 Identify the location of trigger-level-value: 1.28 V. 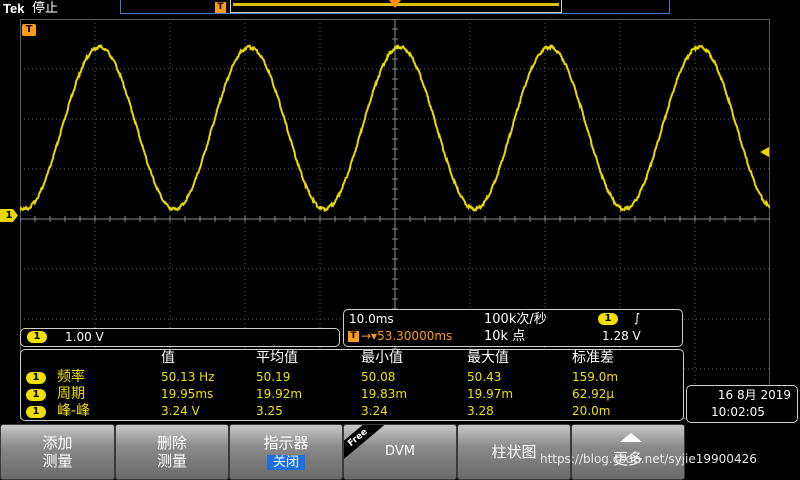
(621, 336).